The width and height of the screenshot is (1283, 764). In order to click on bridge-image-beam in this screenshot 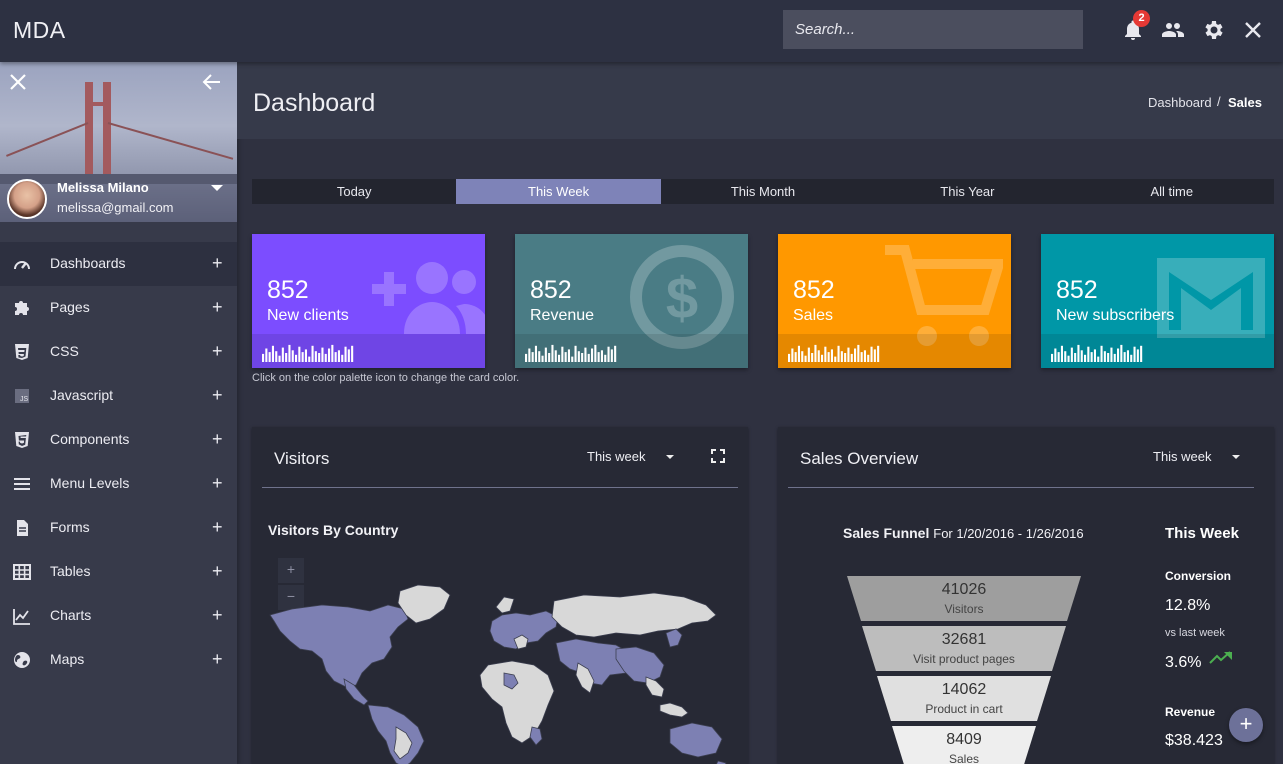, I will do `click(98, 104)`.